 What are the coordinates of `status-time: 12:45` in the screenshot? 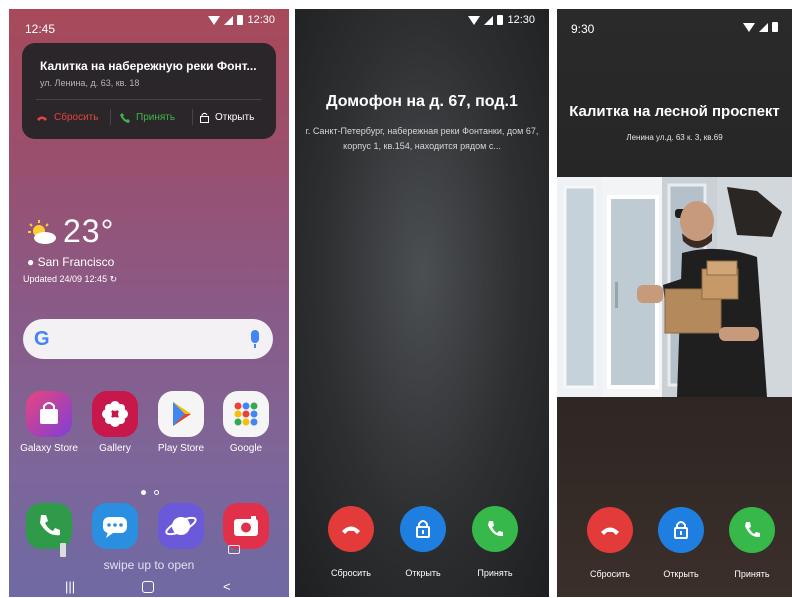 It's located at (40, 29).